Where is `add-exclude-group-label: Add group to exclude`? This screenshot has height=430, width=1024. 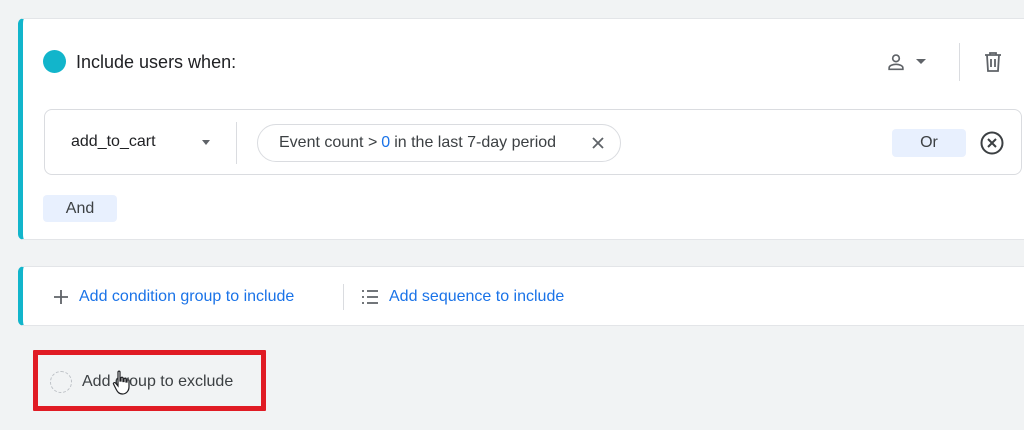 add-exclude-group-label: Add group to exclude is located at coordinates (158, 381).